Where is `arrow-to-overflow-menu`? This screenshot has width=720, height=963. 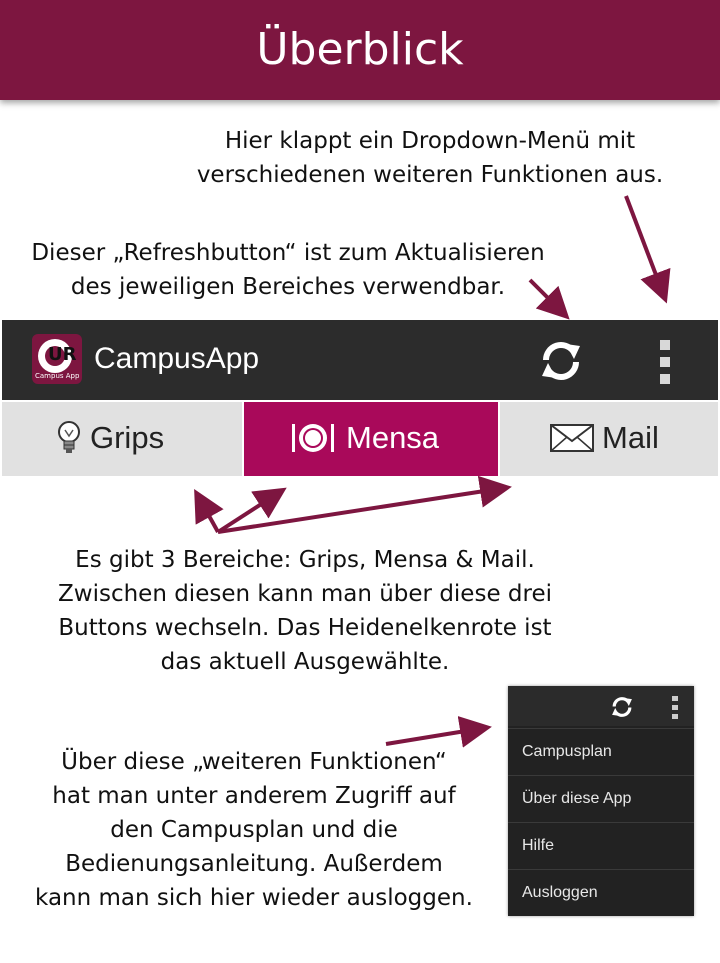
arrow-to-overflow-menu is located at coordinates (647, 249).